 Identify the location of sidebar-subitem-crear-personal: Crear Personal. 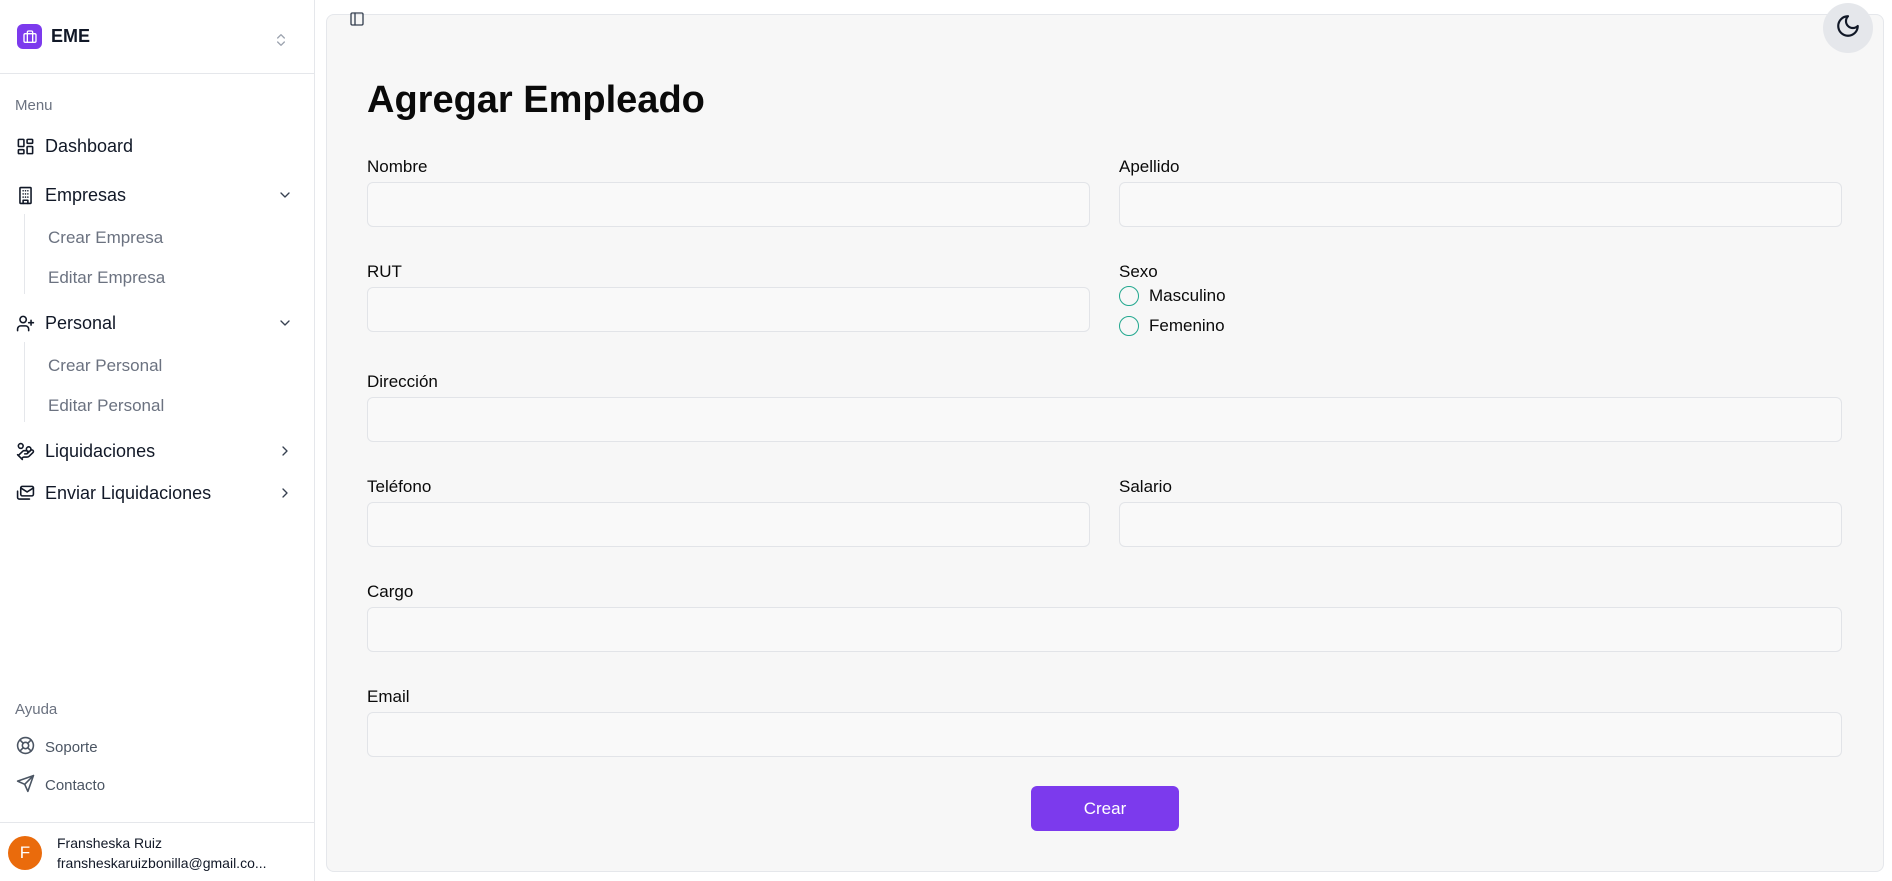
(105, 366).